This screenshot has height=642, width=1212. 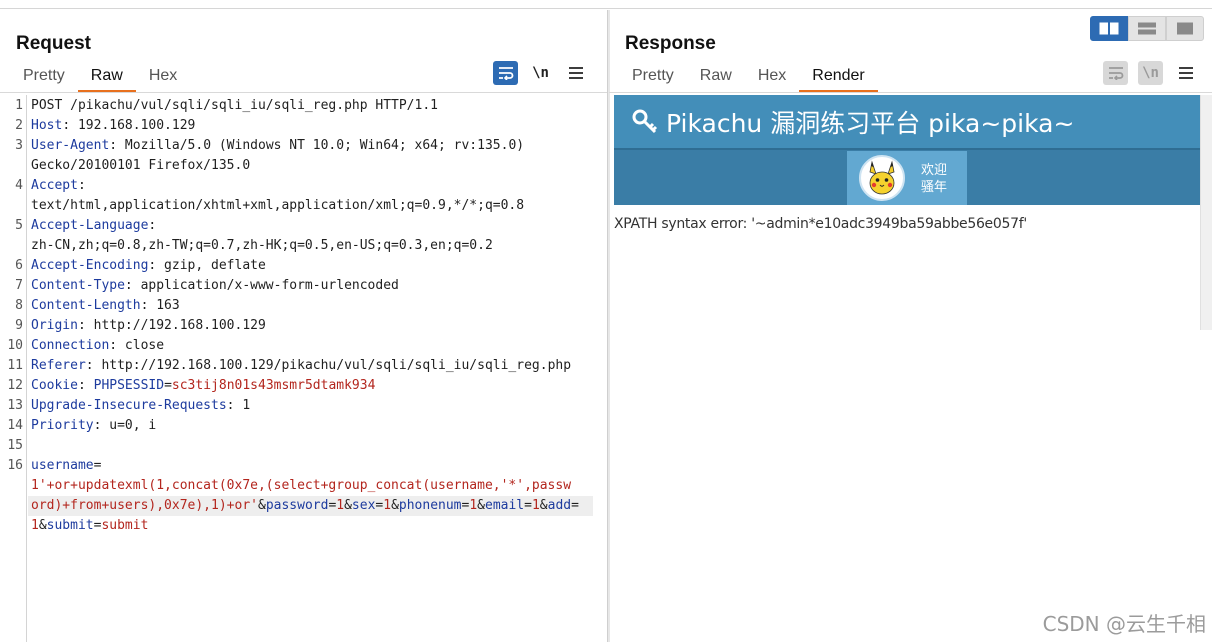 I want to click on line-number: 10, so click(x=15, y=345).